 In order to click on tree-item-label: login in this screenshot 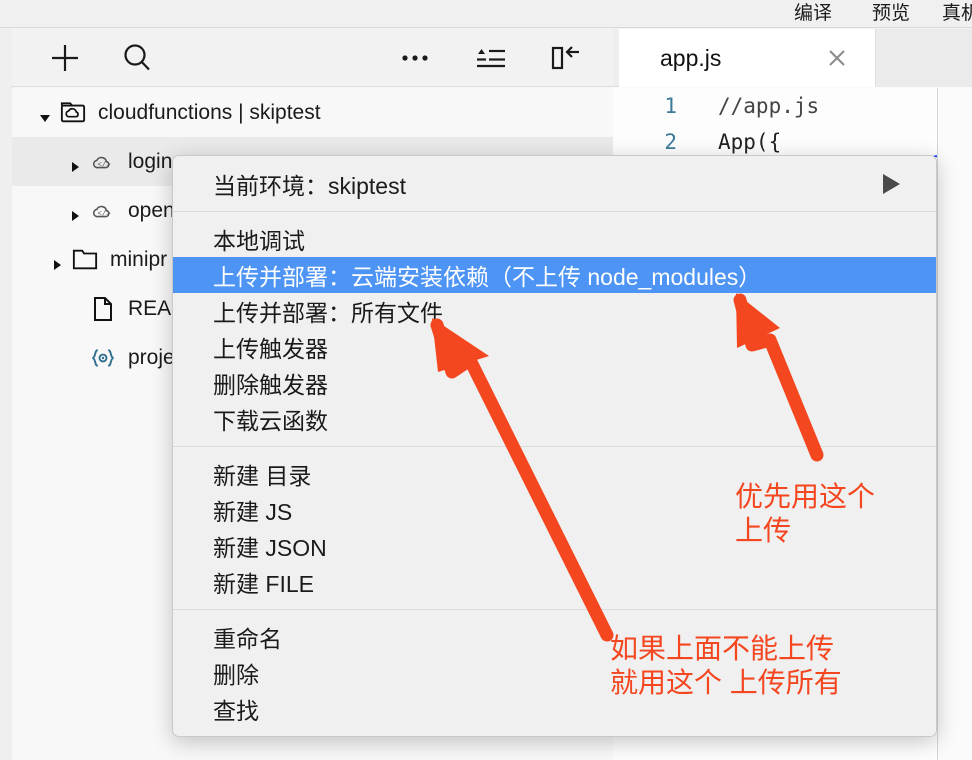, I will do `click(150, 161)`.